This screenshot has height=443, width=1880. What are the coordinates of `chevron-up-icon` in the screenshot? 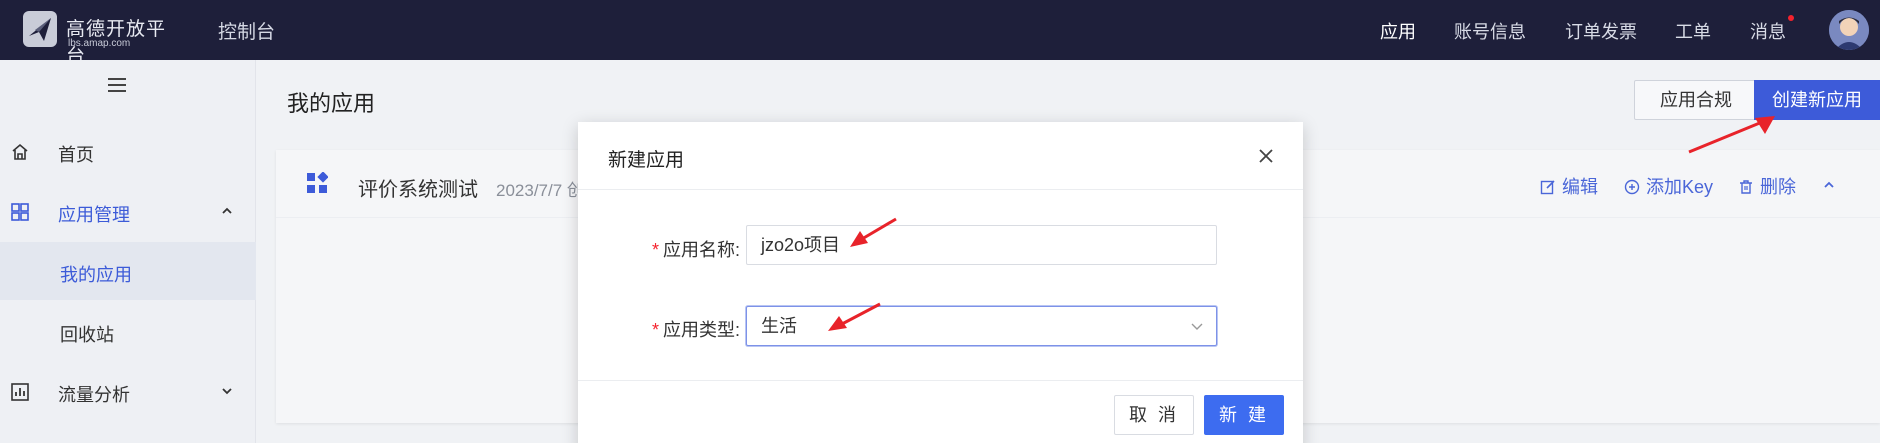 It's located at (227, 210).